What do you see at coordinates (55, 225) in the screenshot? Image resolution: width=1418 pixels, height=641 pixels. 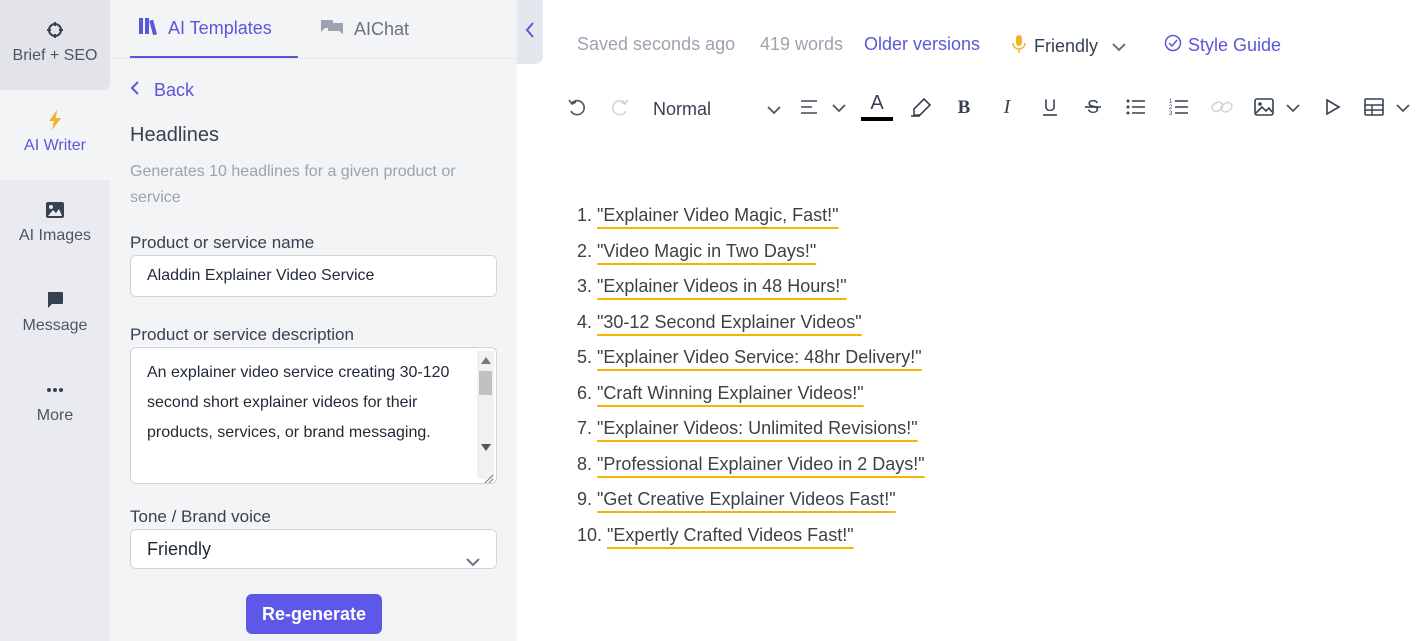 I see `rail-item-ai-images: AI Images` at bounding box center [55, 225].